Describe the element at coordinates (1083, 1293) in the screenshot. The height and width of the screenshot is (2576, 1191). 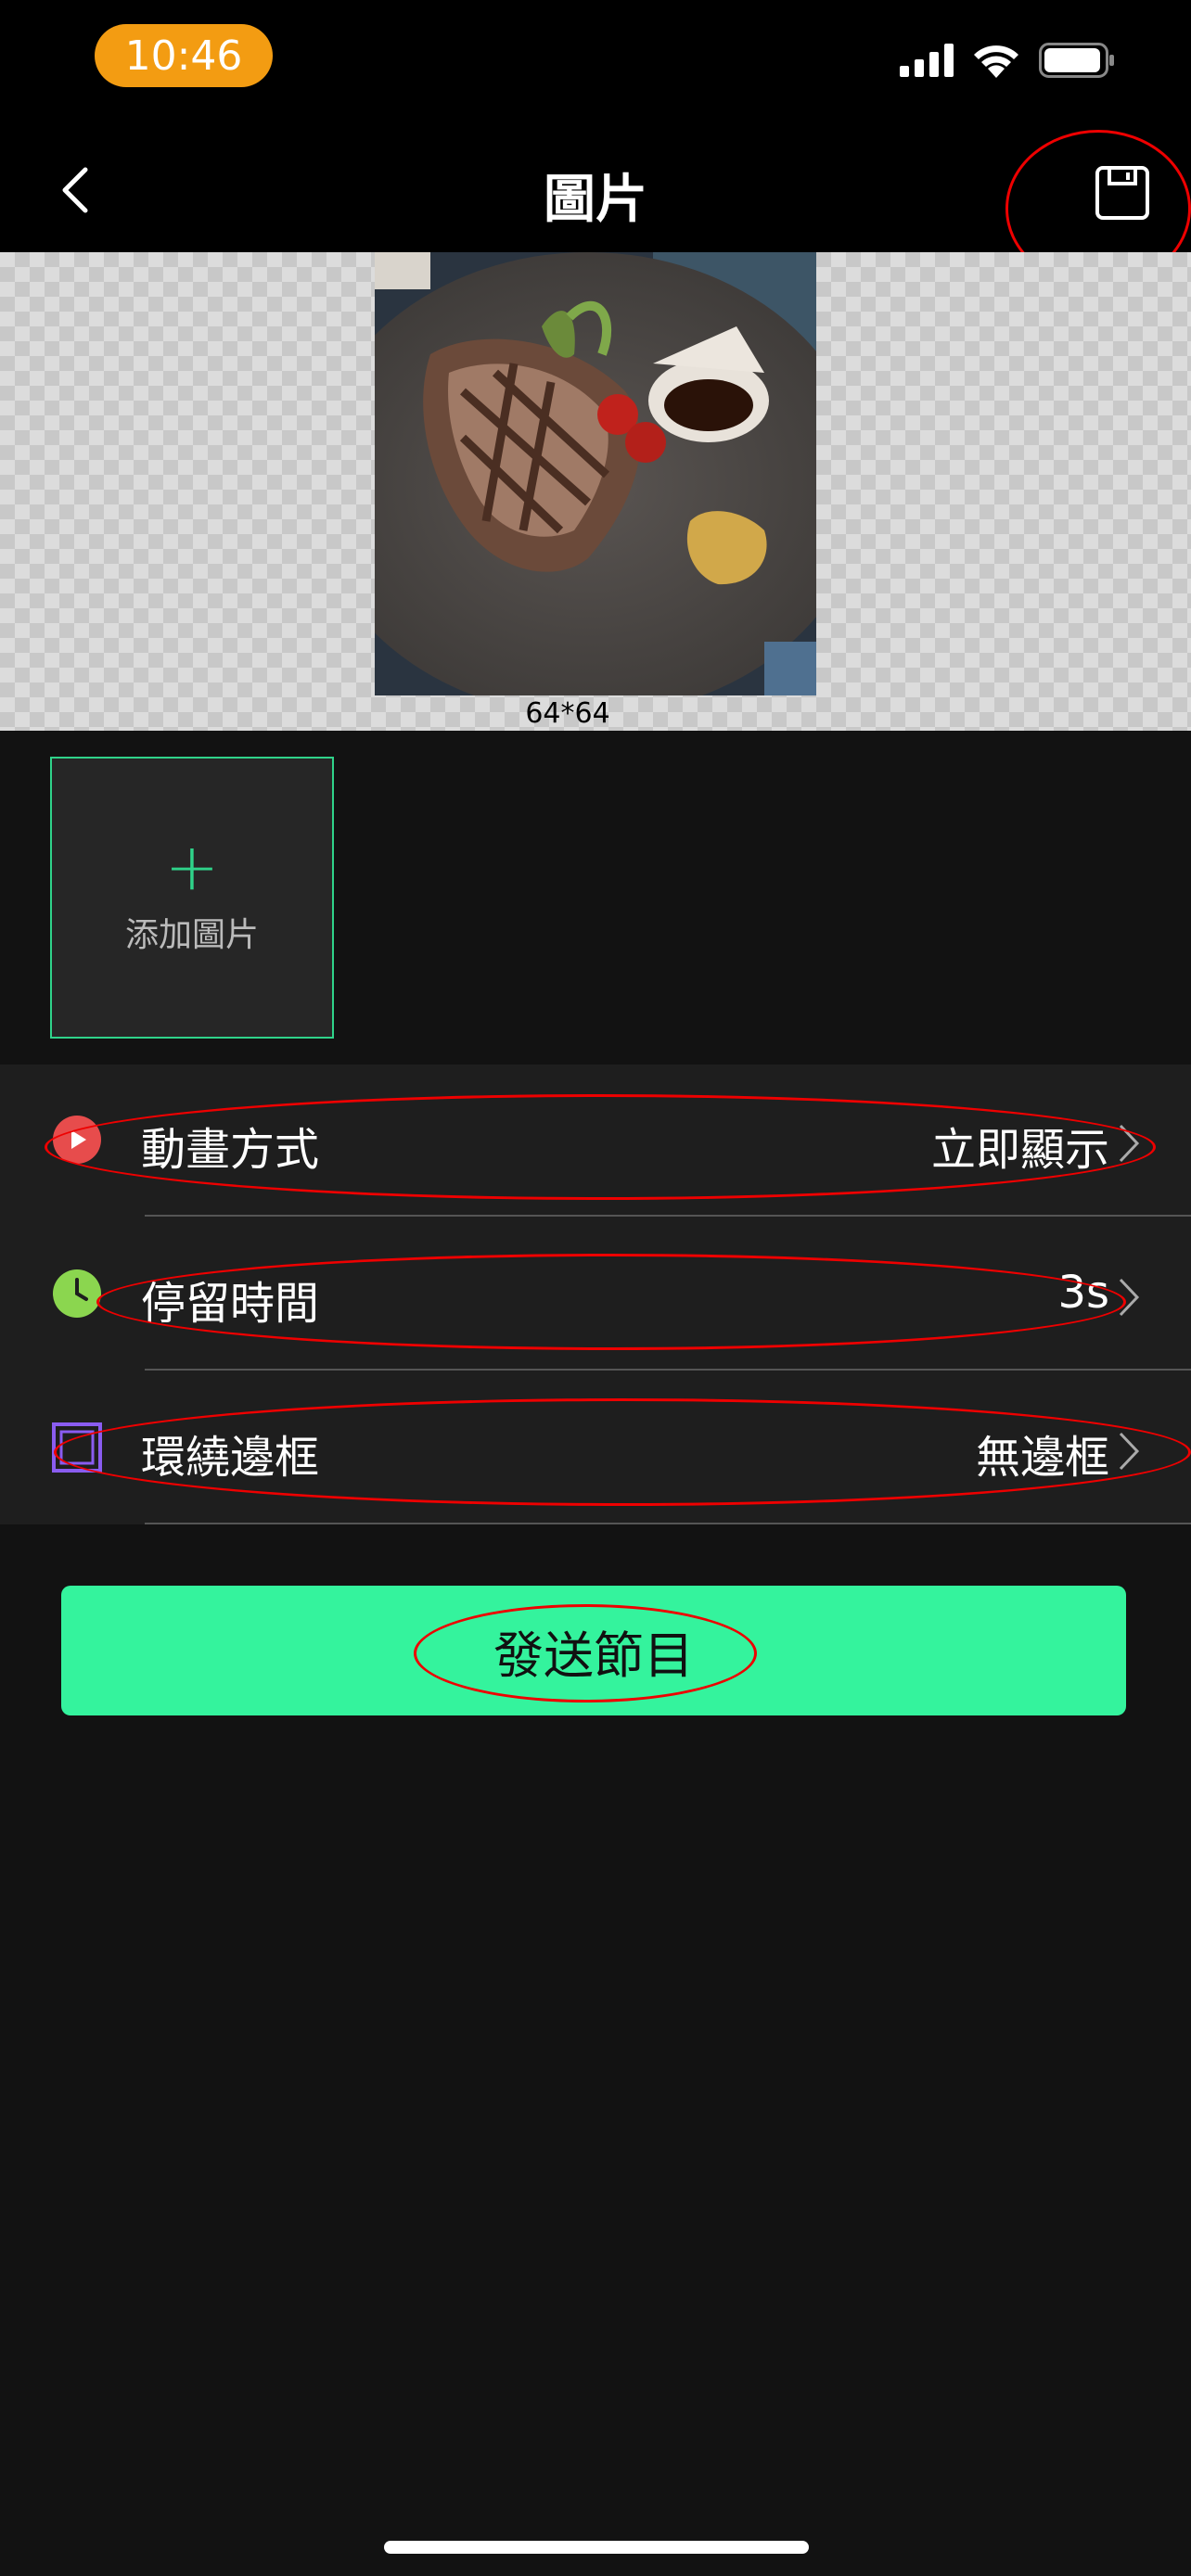
I see `settings-row-value: 3s` at that location.